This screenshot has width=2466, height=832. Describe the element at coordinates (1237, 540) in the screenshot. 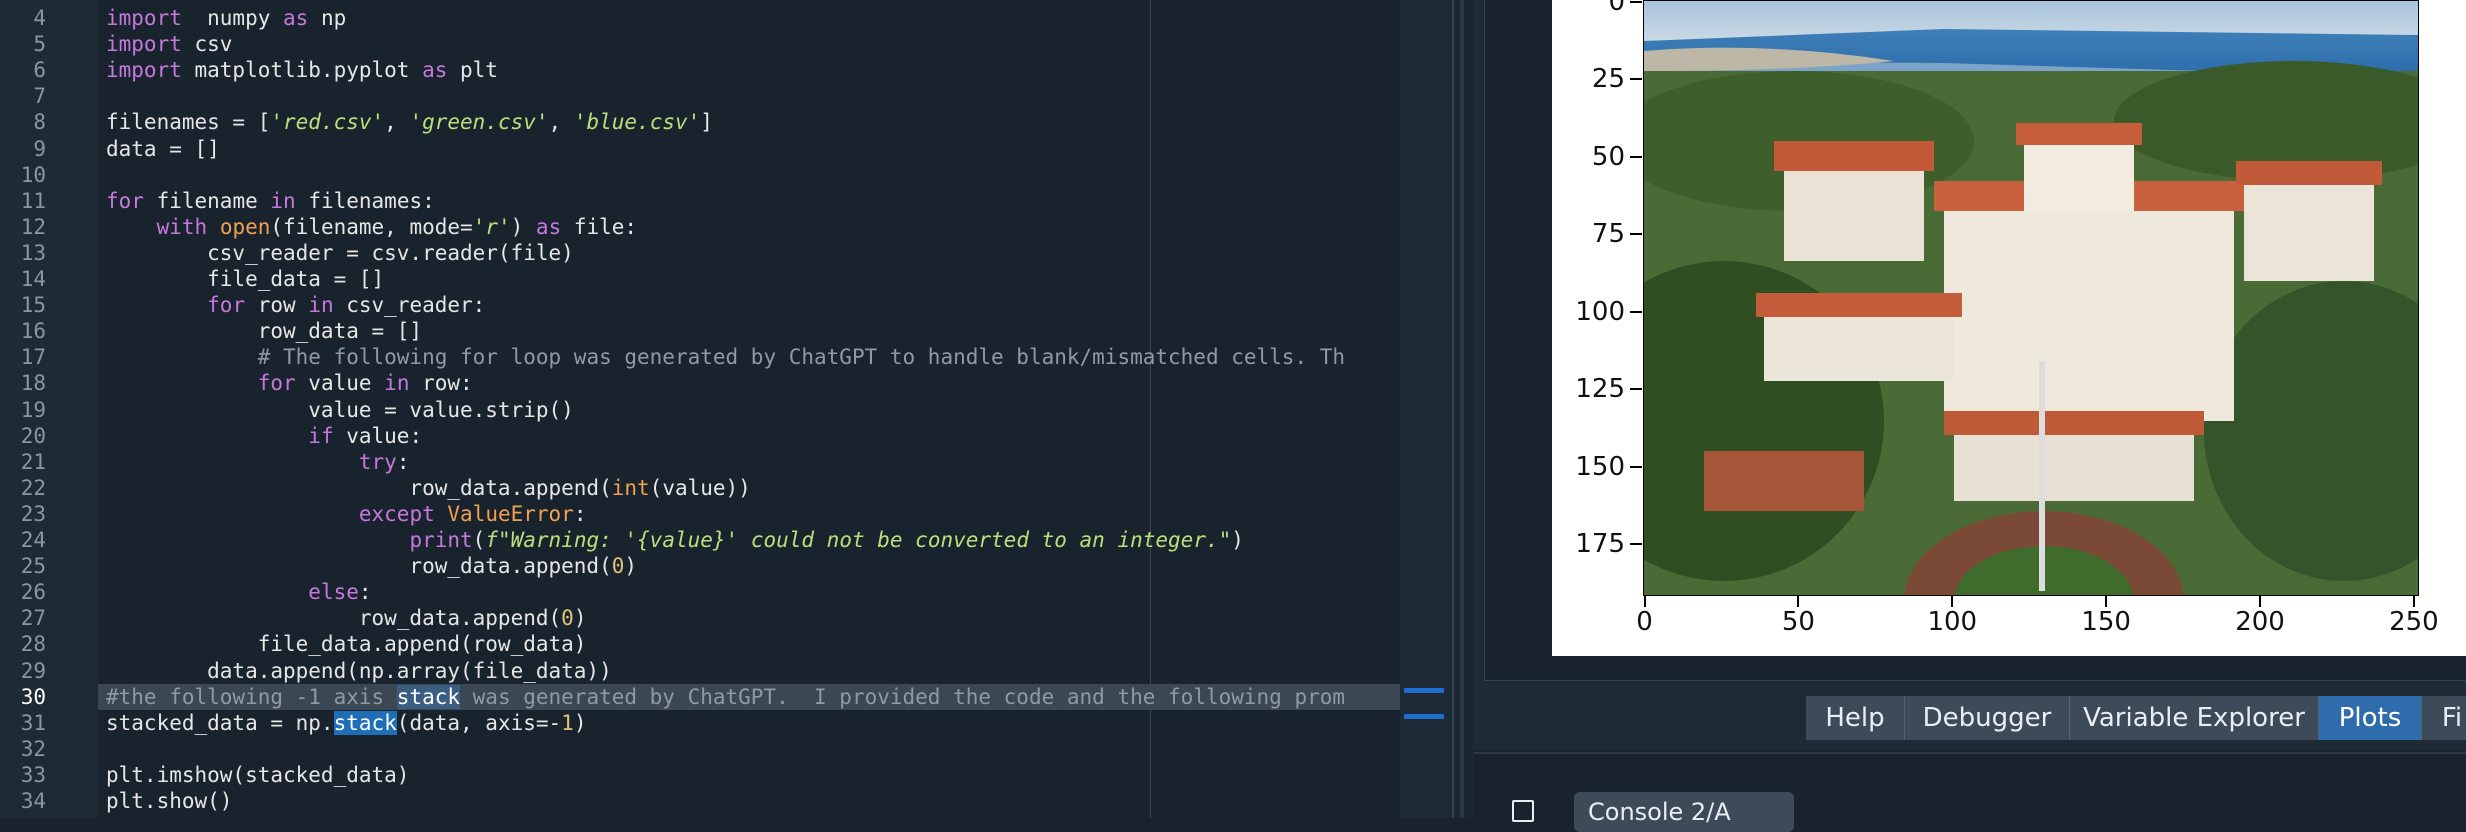

I see `code-token: )` at that location.